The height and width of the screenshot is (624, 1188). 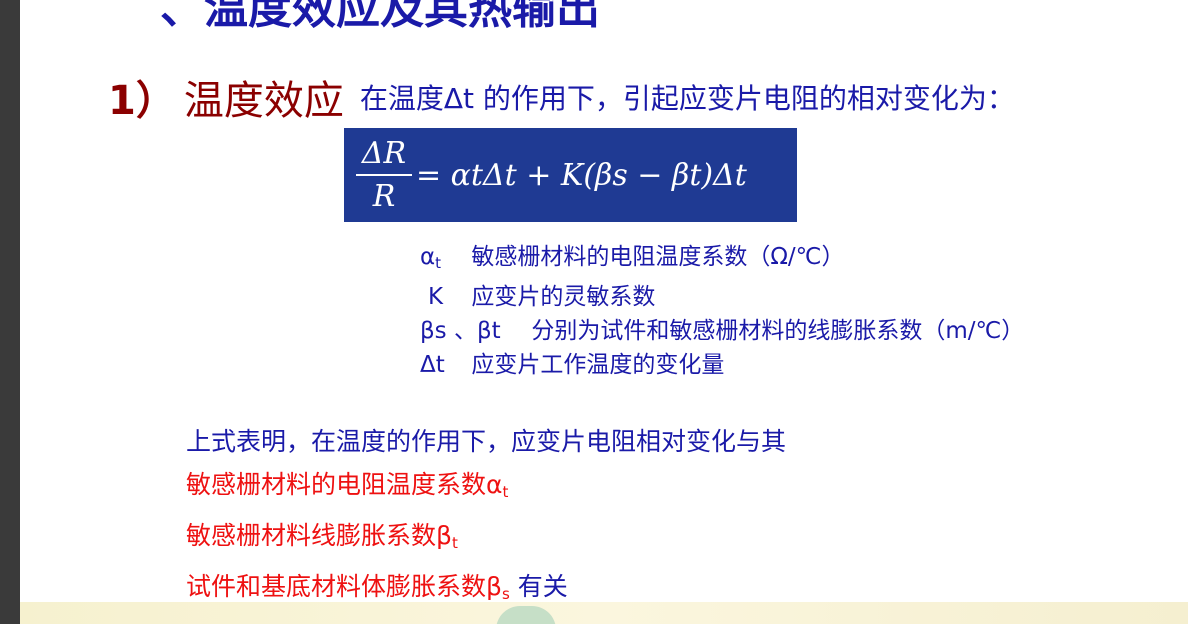 What do you see at coordinates (581, 175) in the screenshot?
I see `formula-rhs: = αtΔt + K(βs − βt)Δt` at bounding box center [581, 175].